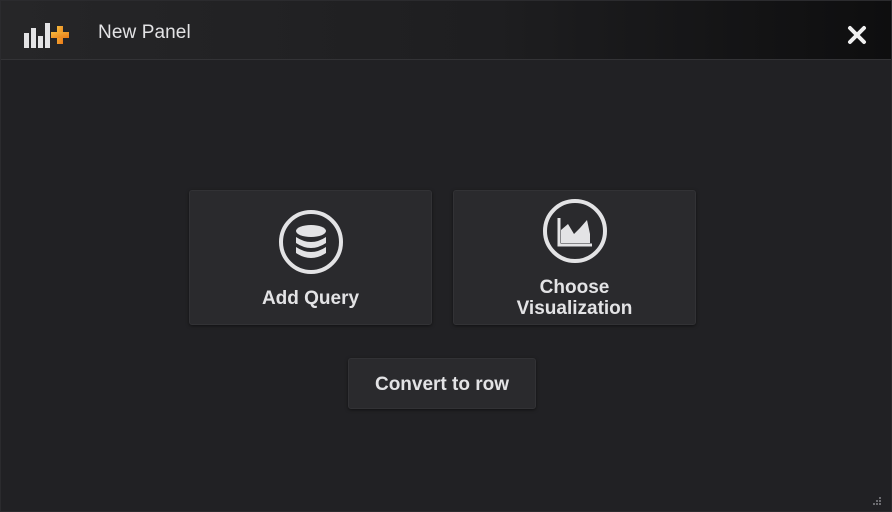 This screenshot has height=512, width=892. Describe the element at coordinates (144, 32) in the screenshot. I see `panel-title: New Panel` at that location.